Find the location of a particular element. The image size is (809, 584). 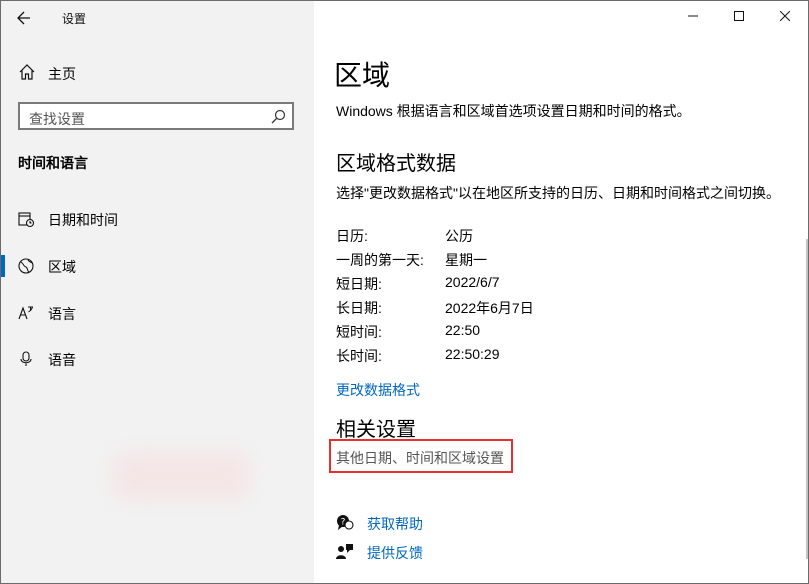

minimize-icon is located at coordinates (693, 16).